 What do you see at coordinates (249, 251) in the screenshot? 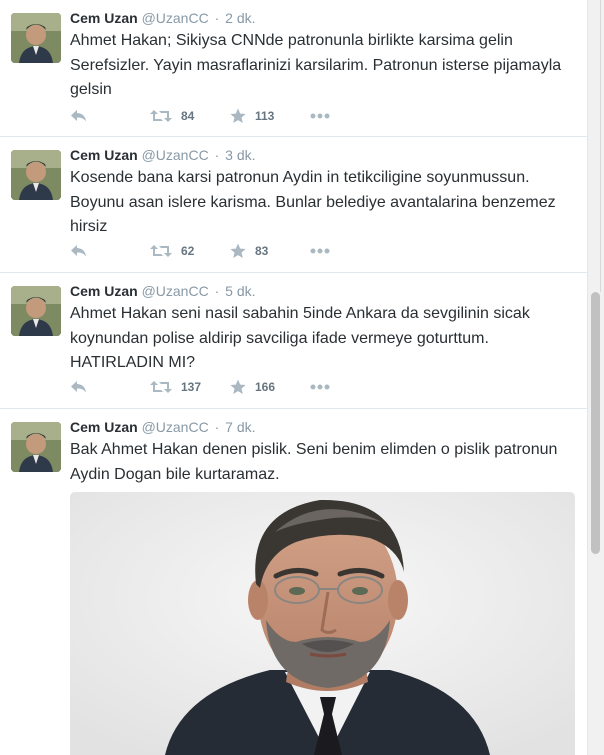
I see `favorite-button: 83` at bounding box center [249, 251].